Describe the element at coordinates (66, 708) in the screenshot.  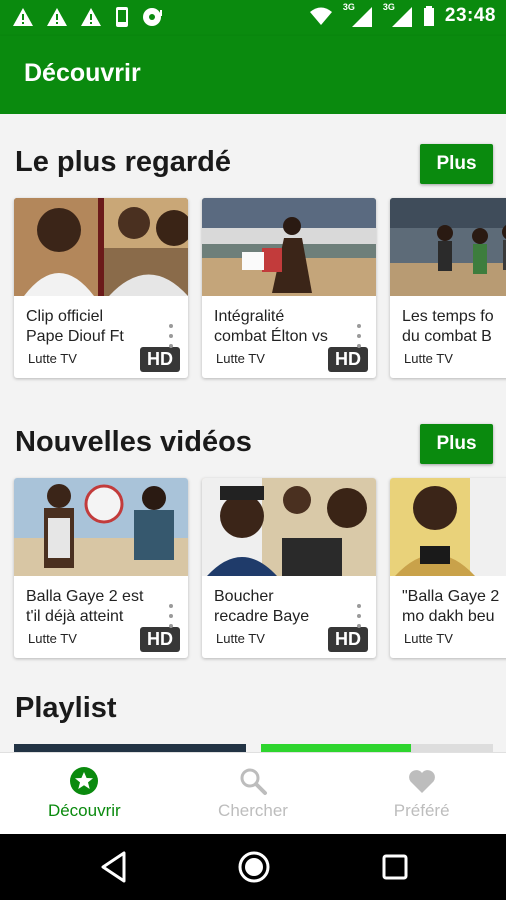
I see `playlist-title: Playlist` at that location.